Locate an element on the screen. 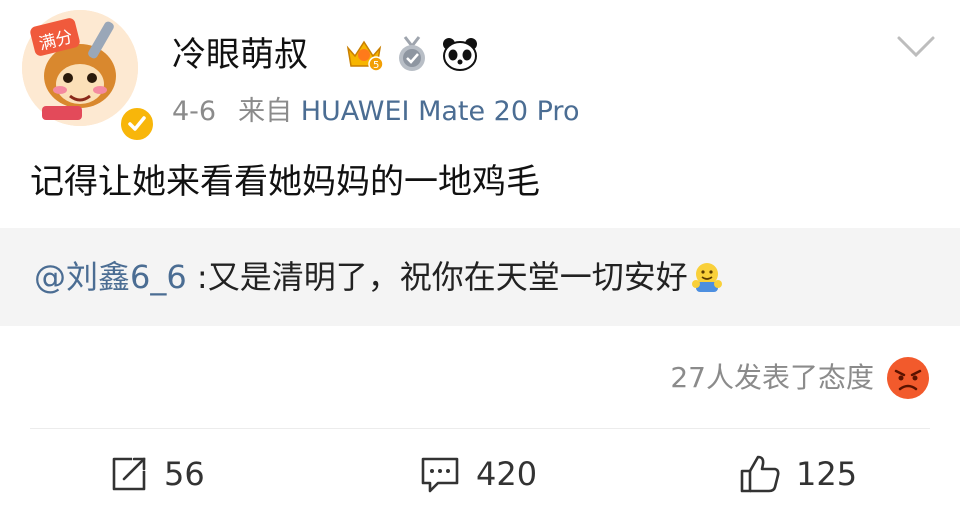 This screenshot has height=509, width=960. repost-icon is located at coordinates (129, 474).